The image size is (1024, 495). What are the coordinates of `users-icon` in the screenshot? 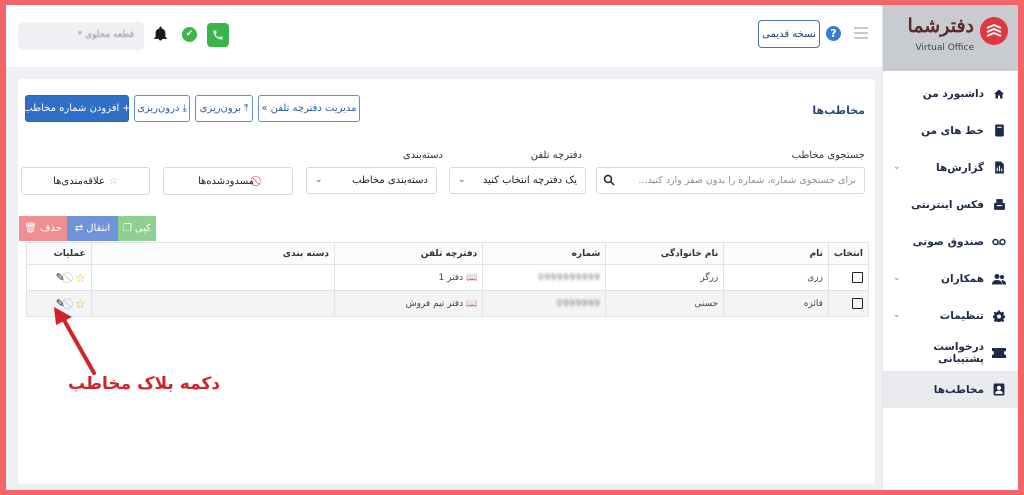 It's located at (999, 279).